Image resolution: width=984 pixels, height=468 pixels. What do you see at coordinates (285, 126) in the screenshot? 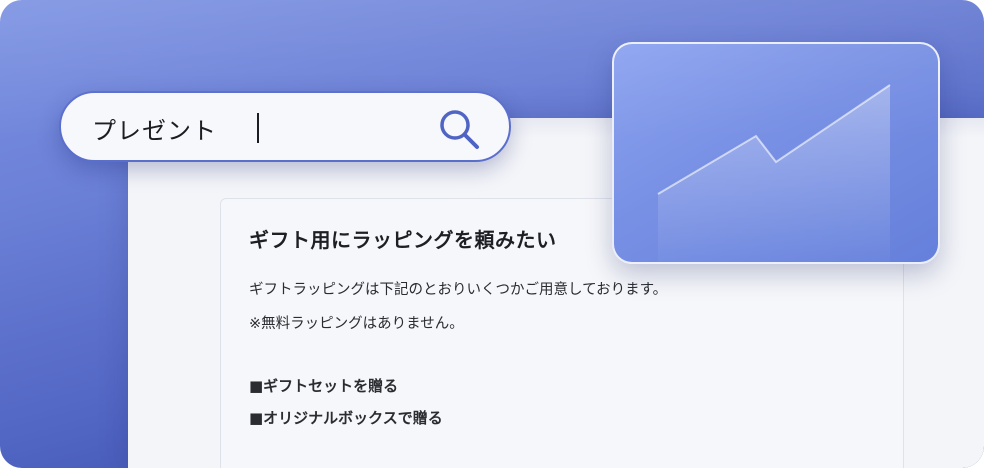
I see `search-bar` at bounding box center [285, 126].